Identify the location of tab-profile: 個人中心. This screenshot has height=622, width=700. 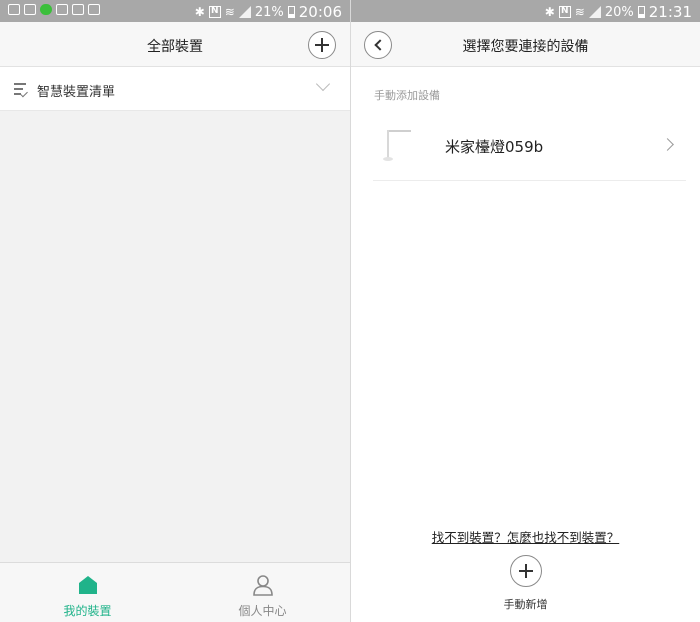
(262, 592).